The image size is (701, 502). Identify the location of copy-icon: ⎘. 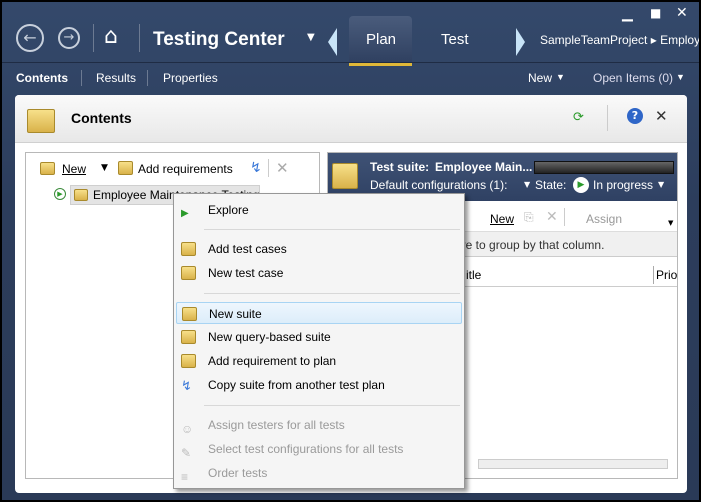
(529, 217).